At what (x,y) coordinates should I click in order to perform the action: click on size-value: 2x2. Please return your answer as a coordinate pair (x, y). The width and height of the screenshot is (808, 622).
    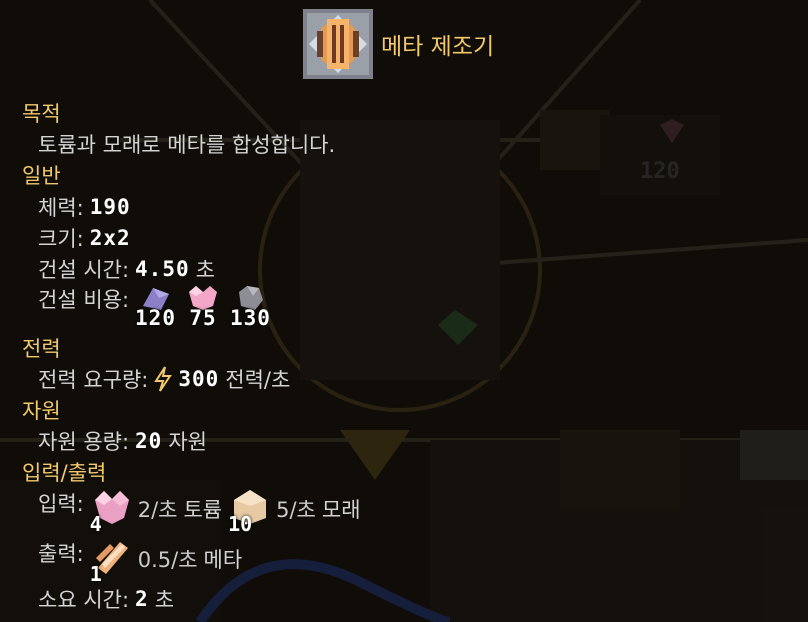
    Looking at the image, I should click on (110, 238).